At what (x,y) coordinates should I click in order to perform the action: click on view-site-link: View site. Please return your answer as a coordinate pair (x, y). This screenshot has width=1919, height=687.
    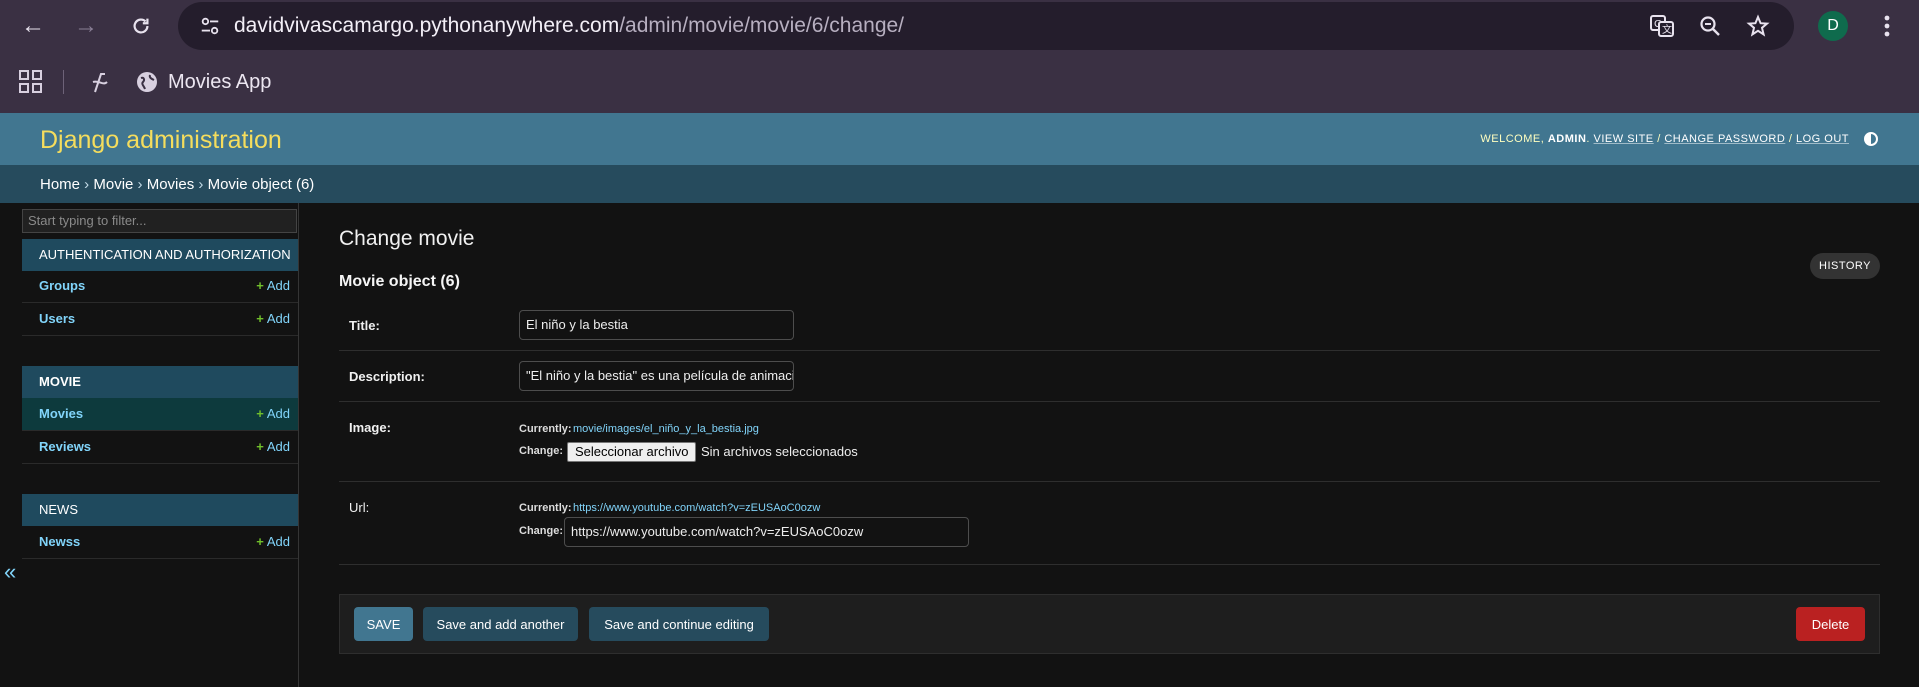
    Looking at the image, I should click on (1624, 139).